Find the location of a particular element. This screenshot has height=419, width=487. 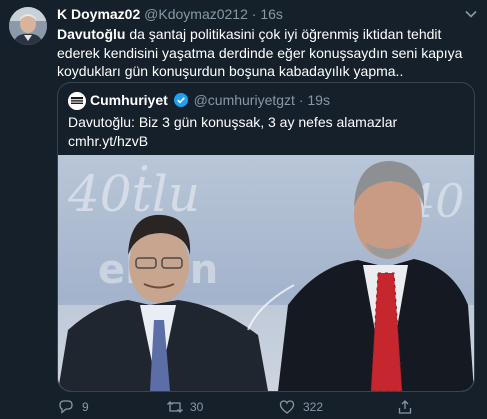

retweet-icon is located at coordinates (175, 407).